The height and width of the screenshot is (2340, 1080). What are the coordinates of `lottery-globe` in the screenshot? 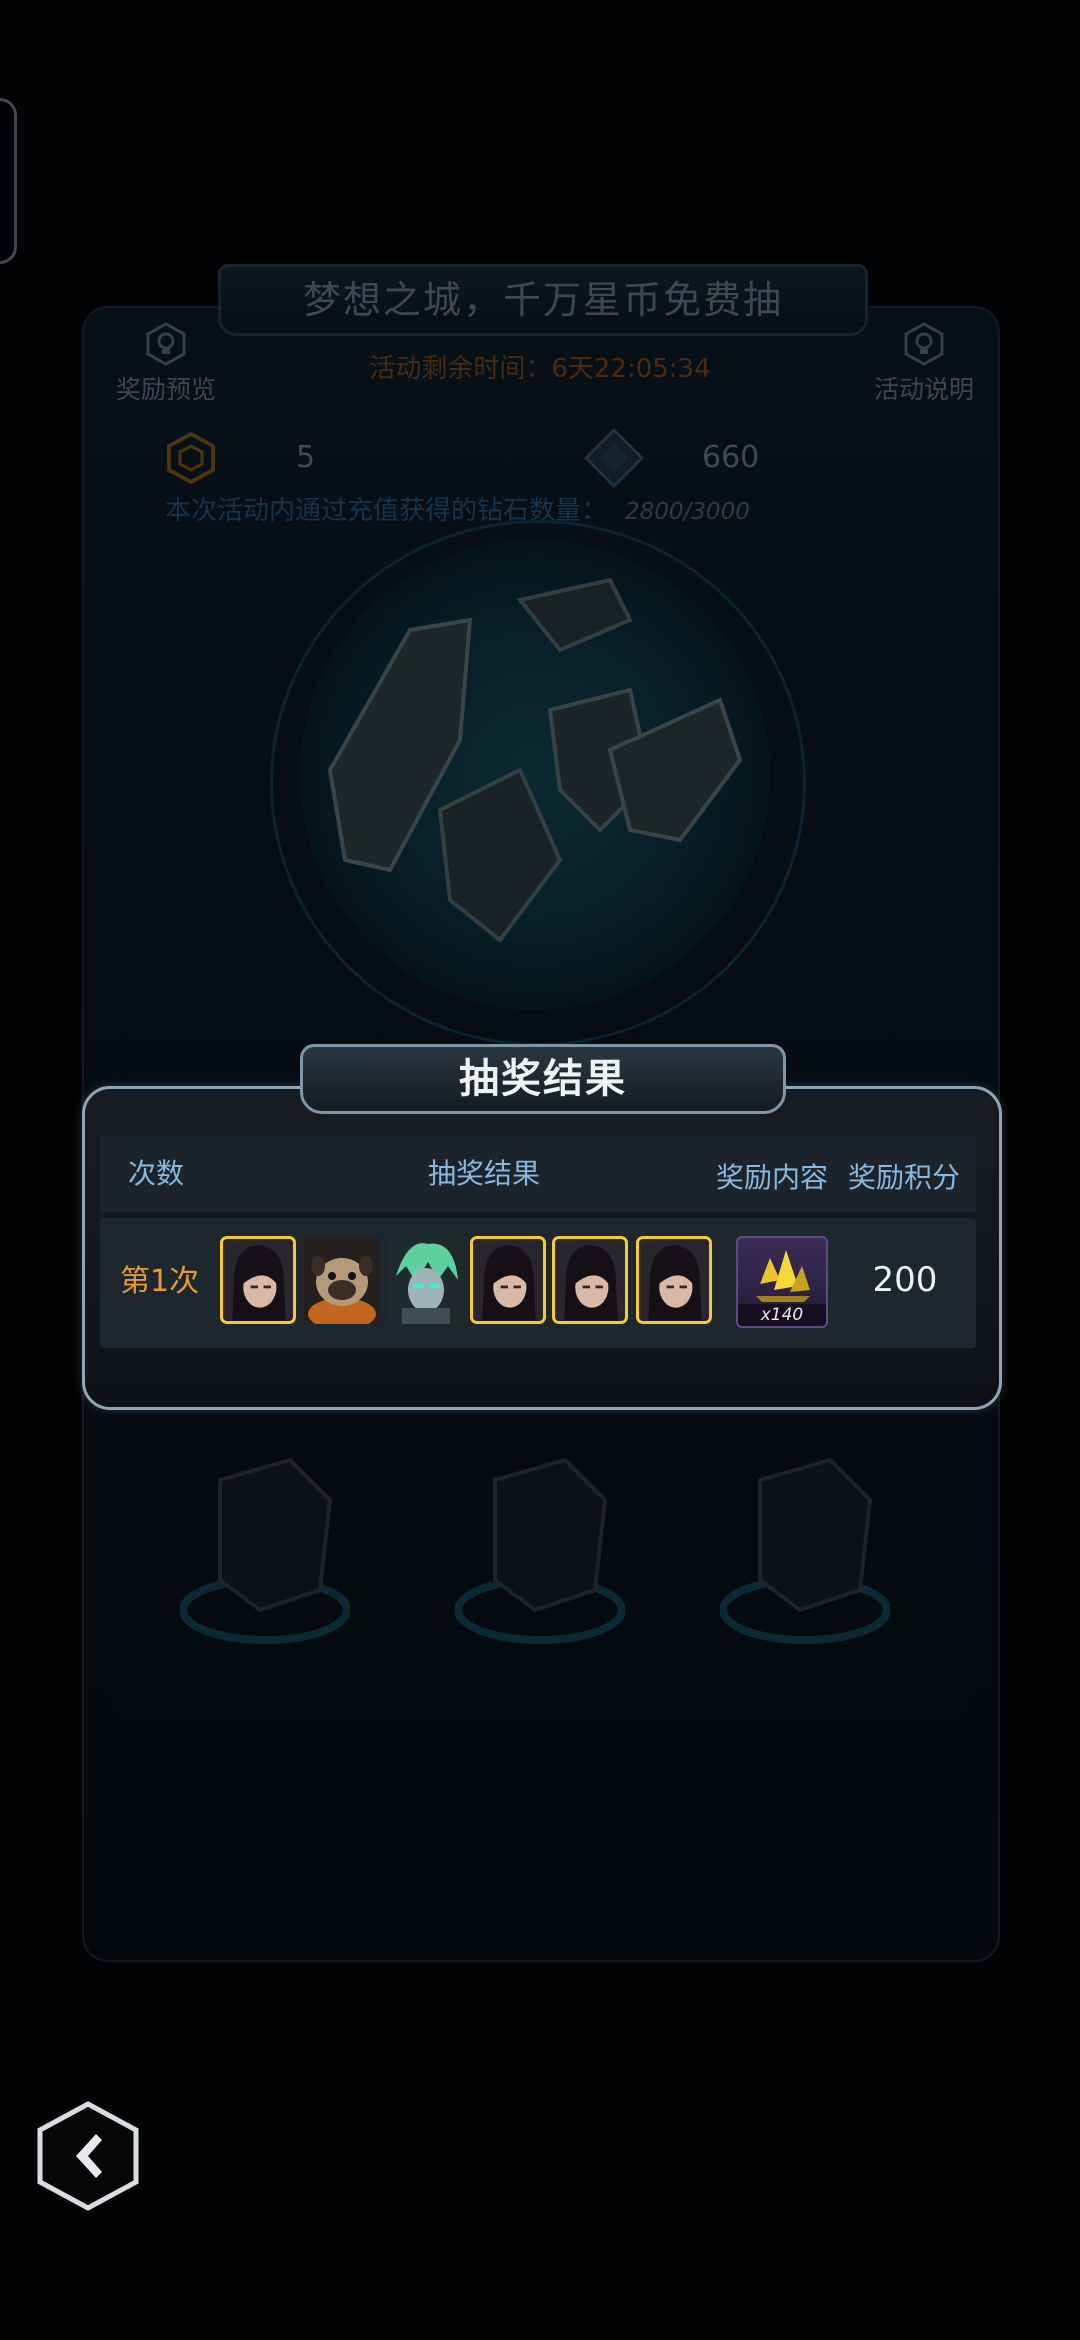 It's located at (535, 775).